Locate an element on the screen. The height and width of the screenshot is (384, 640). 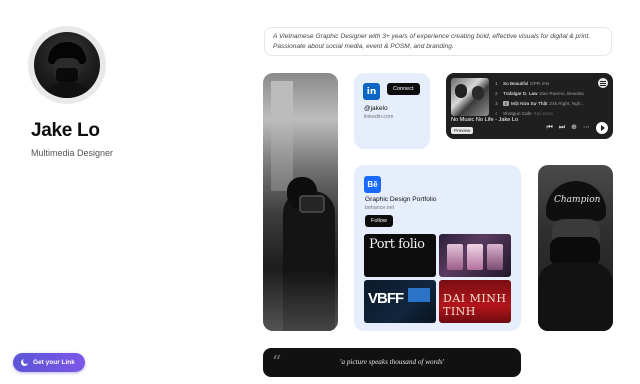
behance-title: Graphic Design Portfolio is located at coordinates (401, 199).